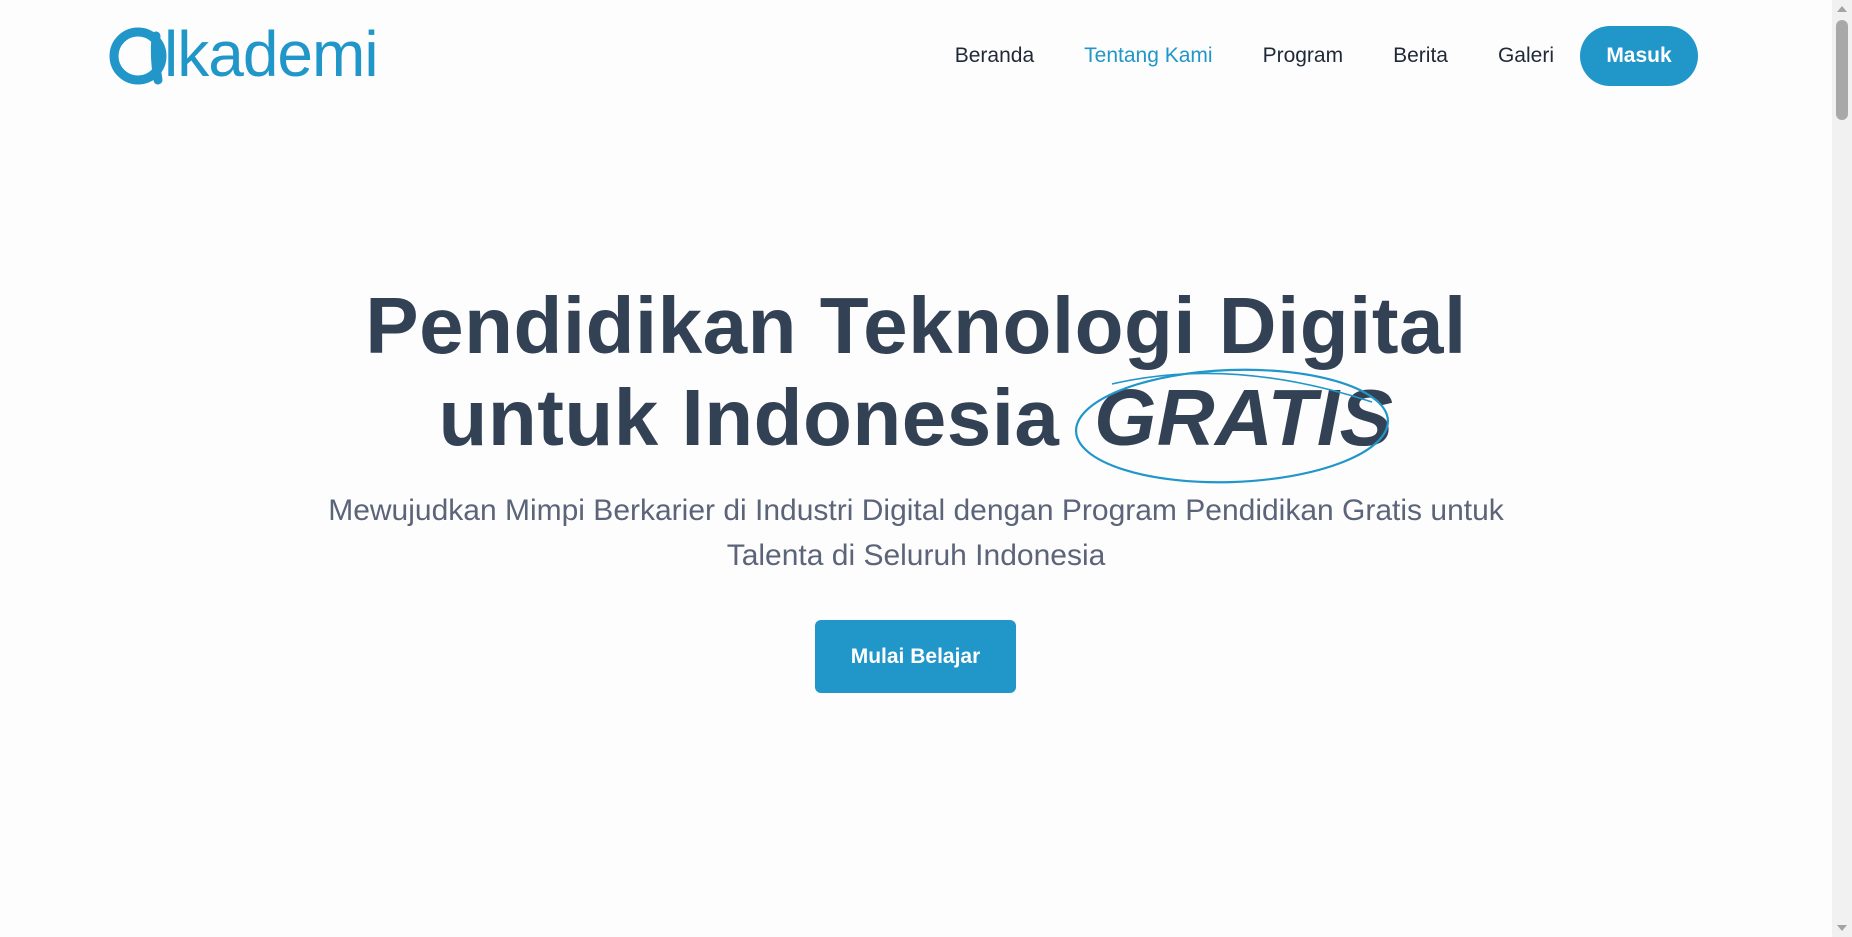 This screenshot has width=1852, height=937. I want to click on brand-logo: lkademi, so click(243, 54).